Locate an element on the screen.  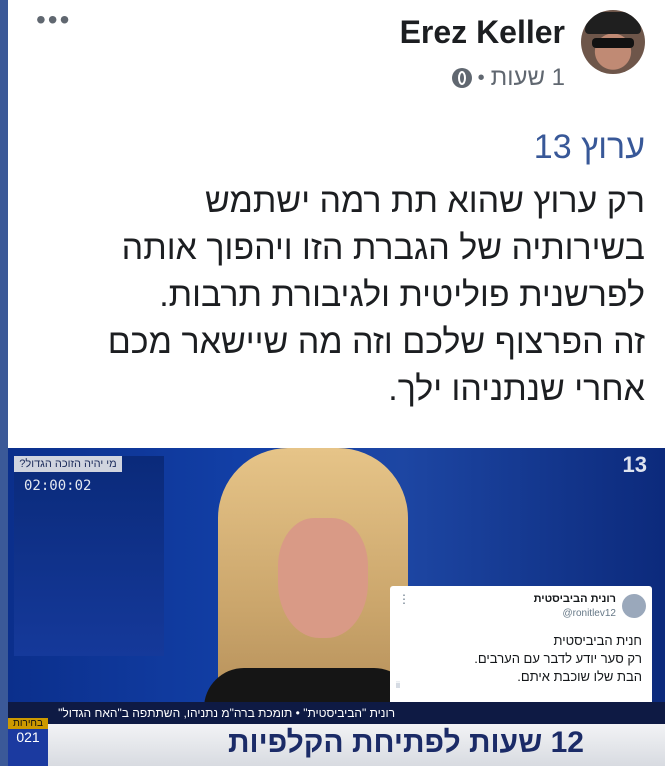
ticker-side-top: בחירות is located at coordinates (28, 723).